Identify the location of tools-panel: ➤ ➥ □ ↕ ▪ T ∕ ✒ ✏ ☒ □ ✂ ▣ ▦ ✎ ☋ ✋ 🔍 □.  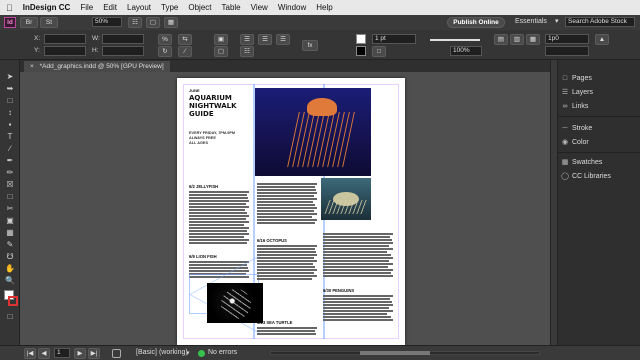
(10, 202).